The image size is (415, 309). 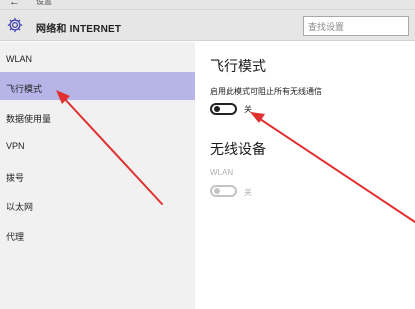 I want to click on wlan-device-state: 关, so click(x=248, y=192).